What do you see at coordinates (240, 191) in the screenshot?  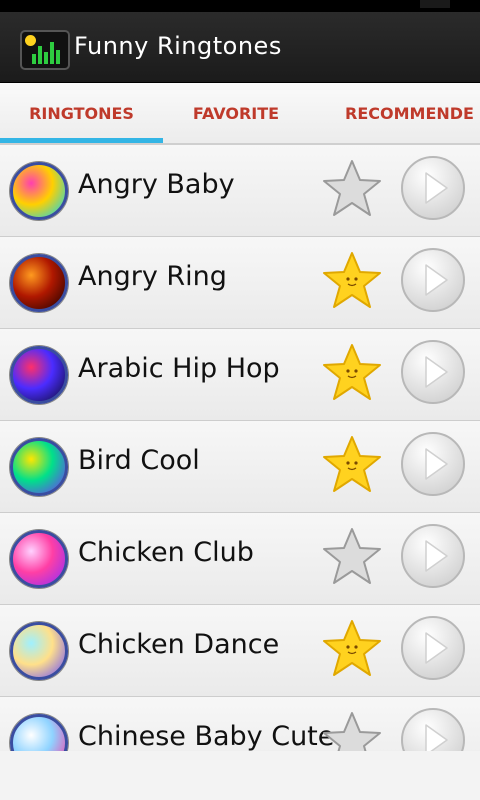 I see `list-item: Angry Baby` at bounding box center [240, 191].